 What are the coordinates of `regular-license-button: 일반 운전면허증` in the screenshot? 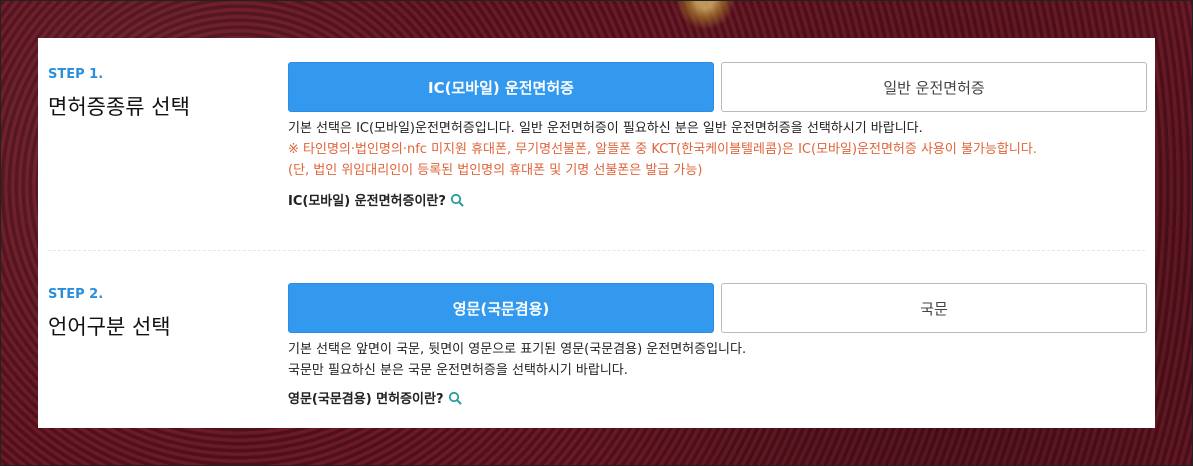 It's located at (934, 87).